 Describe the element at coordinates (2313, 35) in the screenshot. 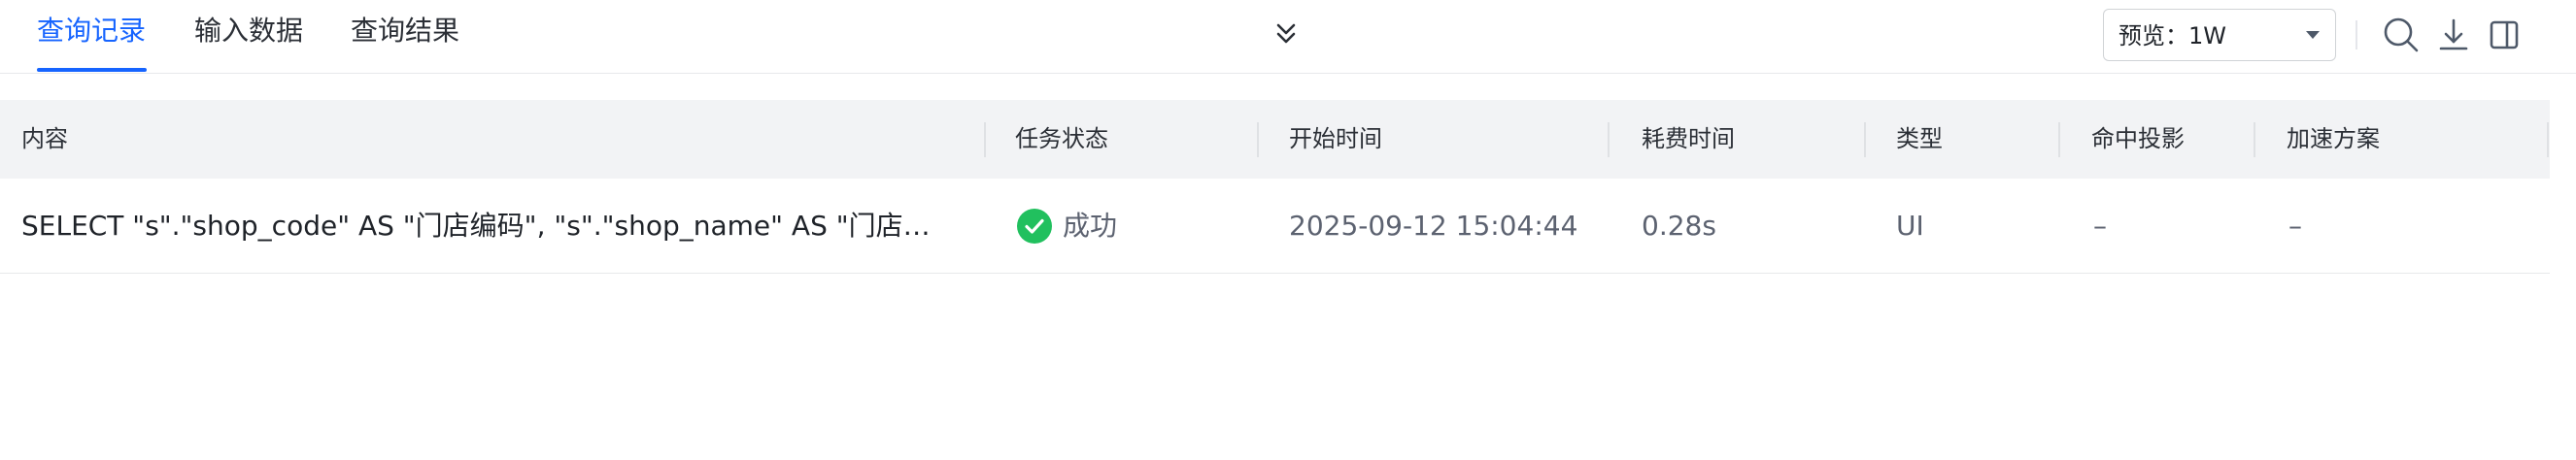

I see `caret-down-icon` at that location.